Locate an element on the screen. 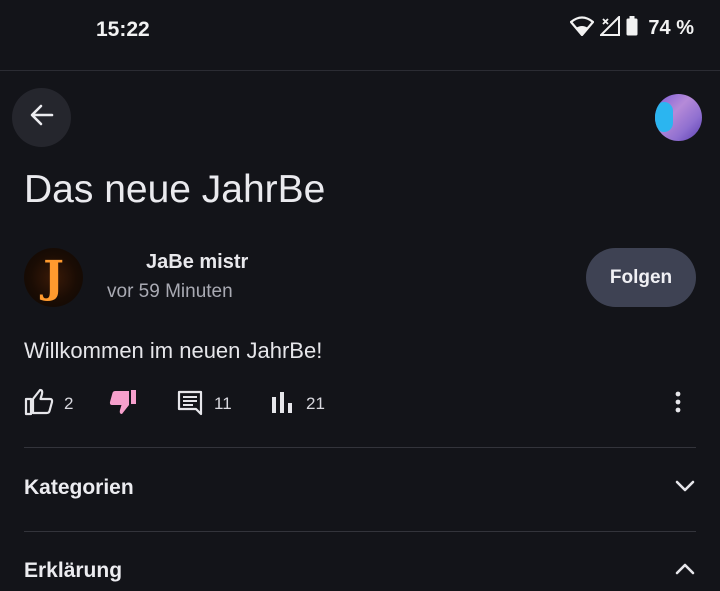 This screenshot has height=591, width=720. explanation-title: Erklärung is located at coordinates (73, 570).